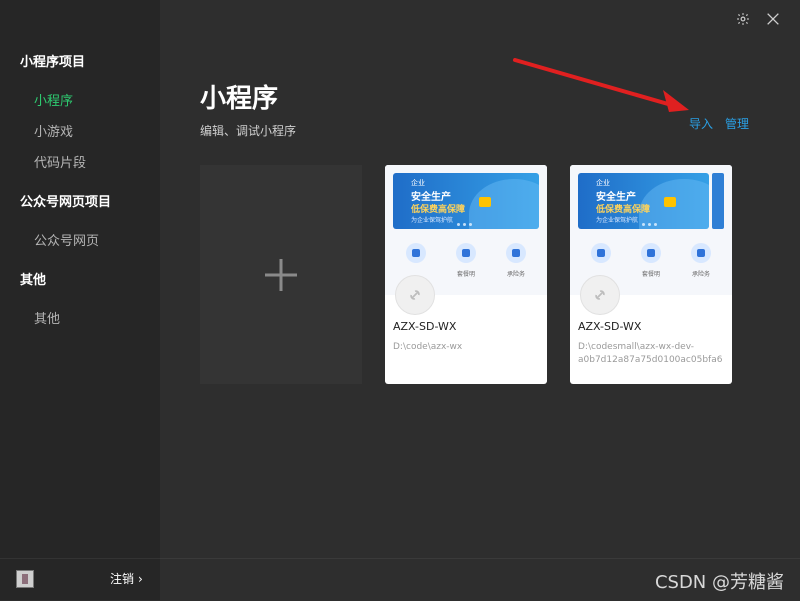 This screenshot has height=601, width=800. I want to click on page-subtitle: 编辑、调试小程序, so click(248, 131).